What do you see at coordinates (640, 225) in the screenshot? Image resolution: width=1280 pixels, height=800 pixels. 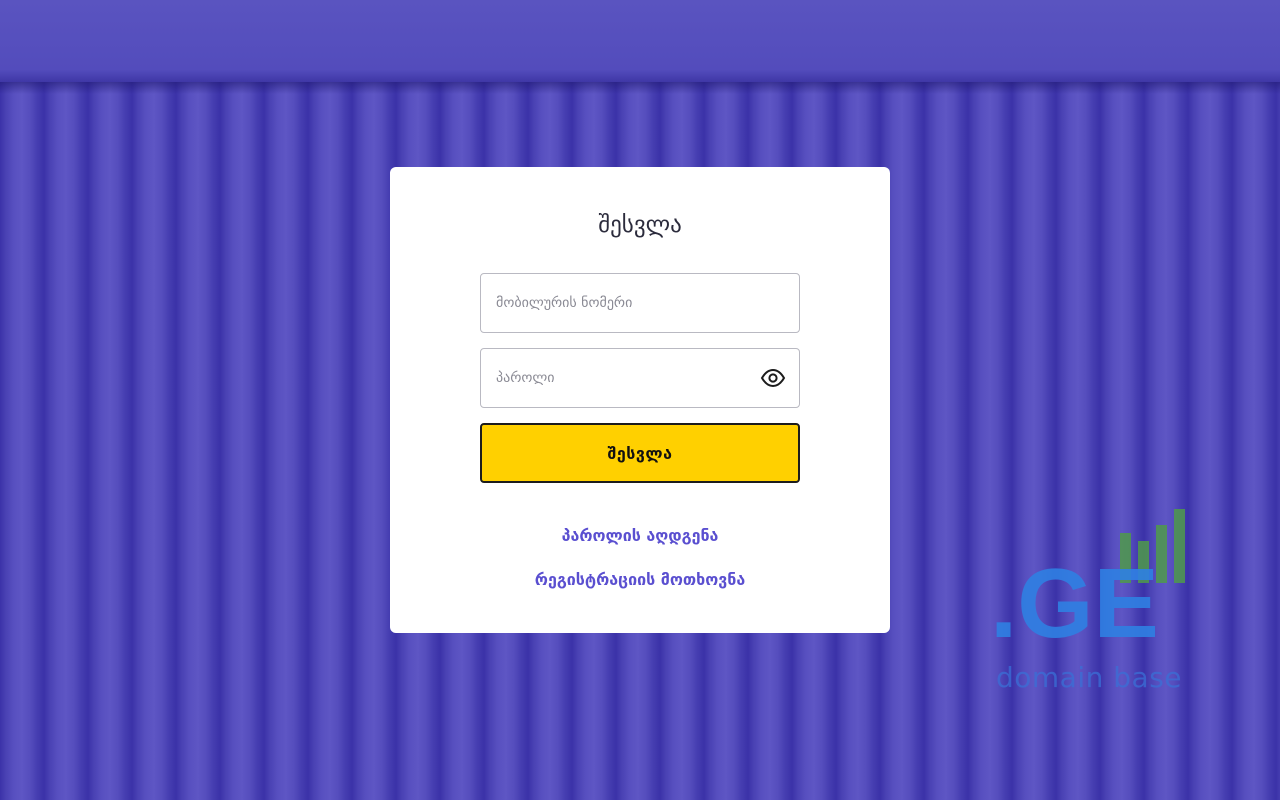 I see `login-title: შესვლა` at bounding box center [640, 225].